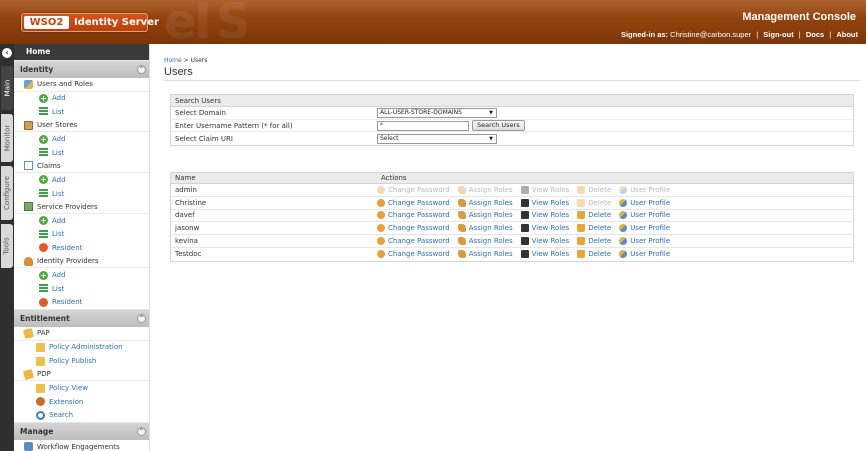  Describe the element at coordinates (81, 361) in the screenshot. I see `sidebar-item-policy-publish: Policy Publish` at that location.